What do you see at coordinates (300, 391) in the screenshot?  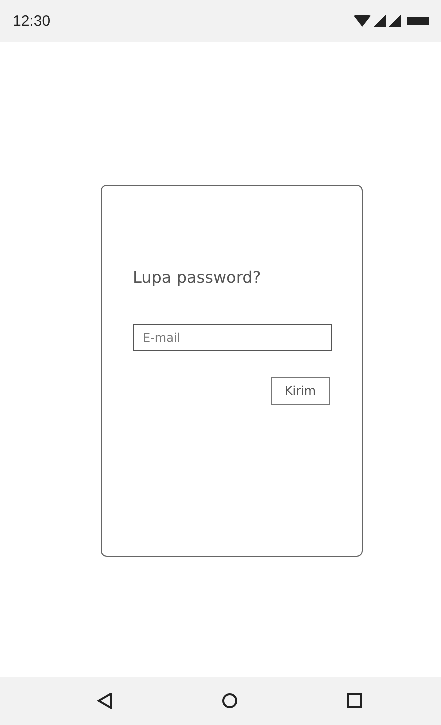 I see `submit-button: Kirim` at bounding box center [300, 391].